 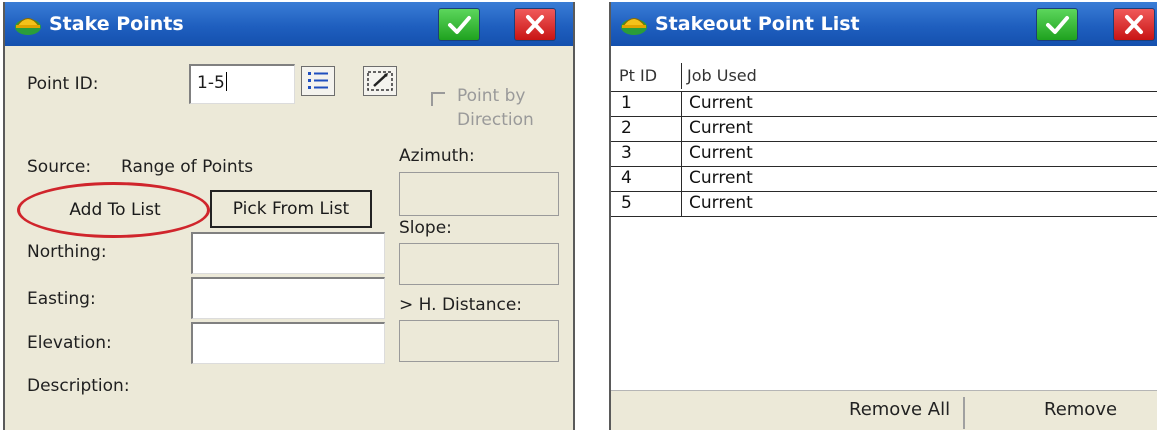 I want to click on toolbar-separator, so click(x=964, y=413).